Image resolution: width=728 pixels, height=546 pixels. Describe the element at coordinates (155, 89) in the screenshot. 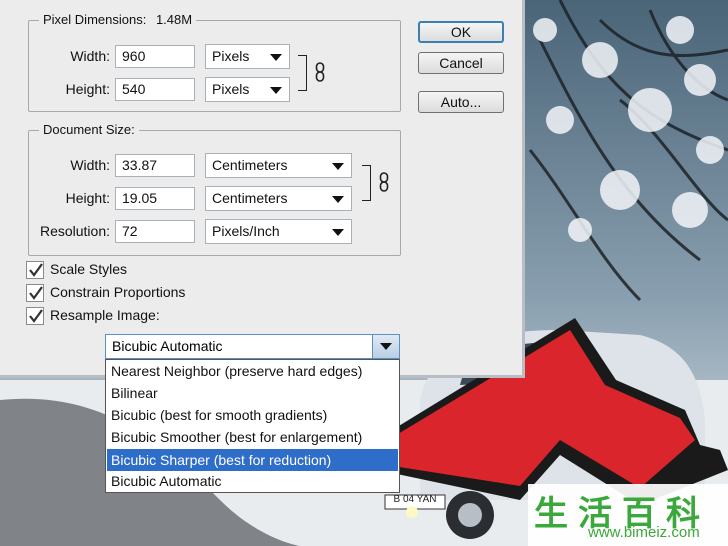

I see `pixel-height-input: 540` at that location.